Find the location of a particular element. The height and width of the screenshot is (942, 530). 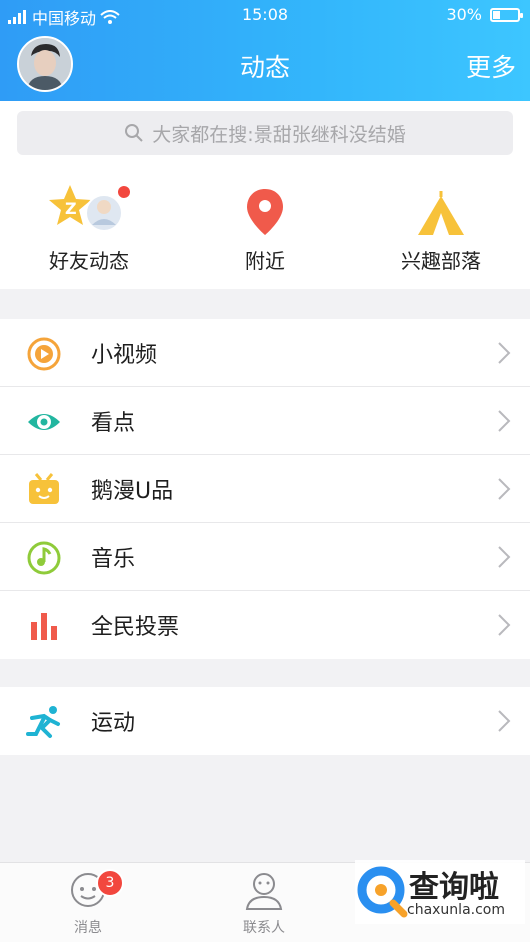

friend-feed-icon: Z is located at coordinates (89, 208).